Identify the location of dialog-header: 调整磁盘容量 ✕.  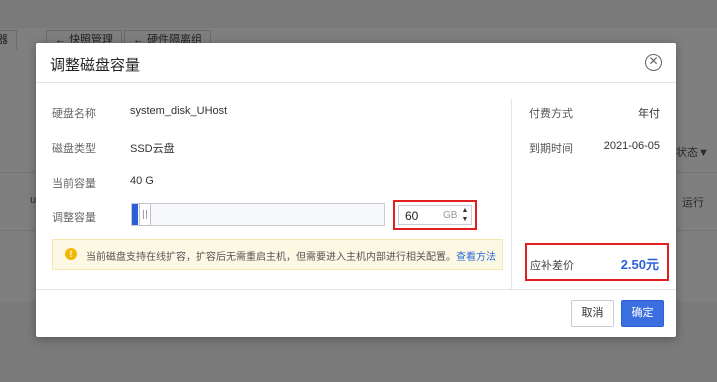
(356, 63).